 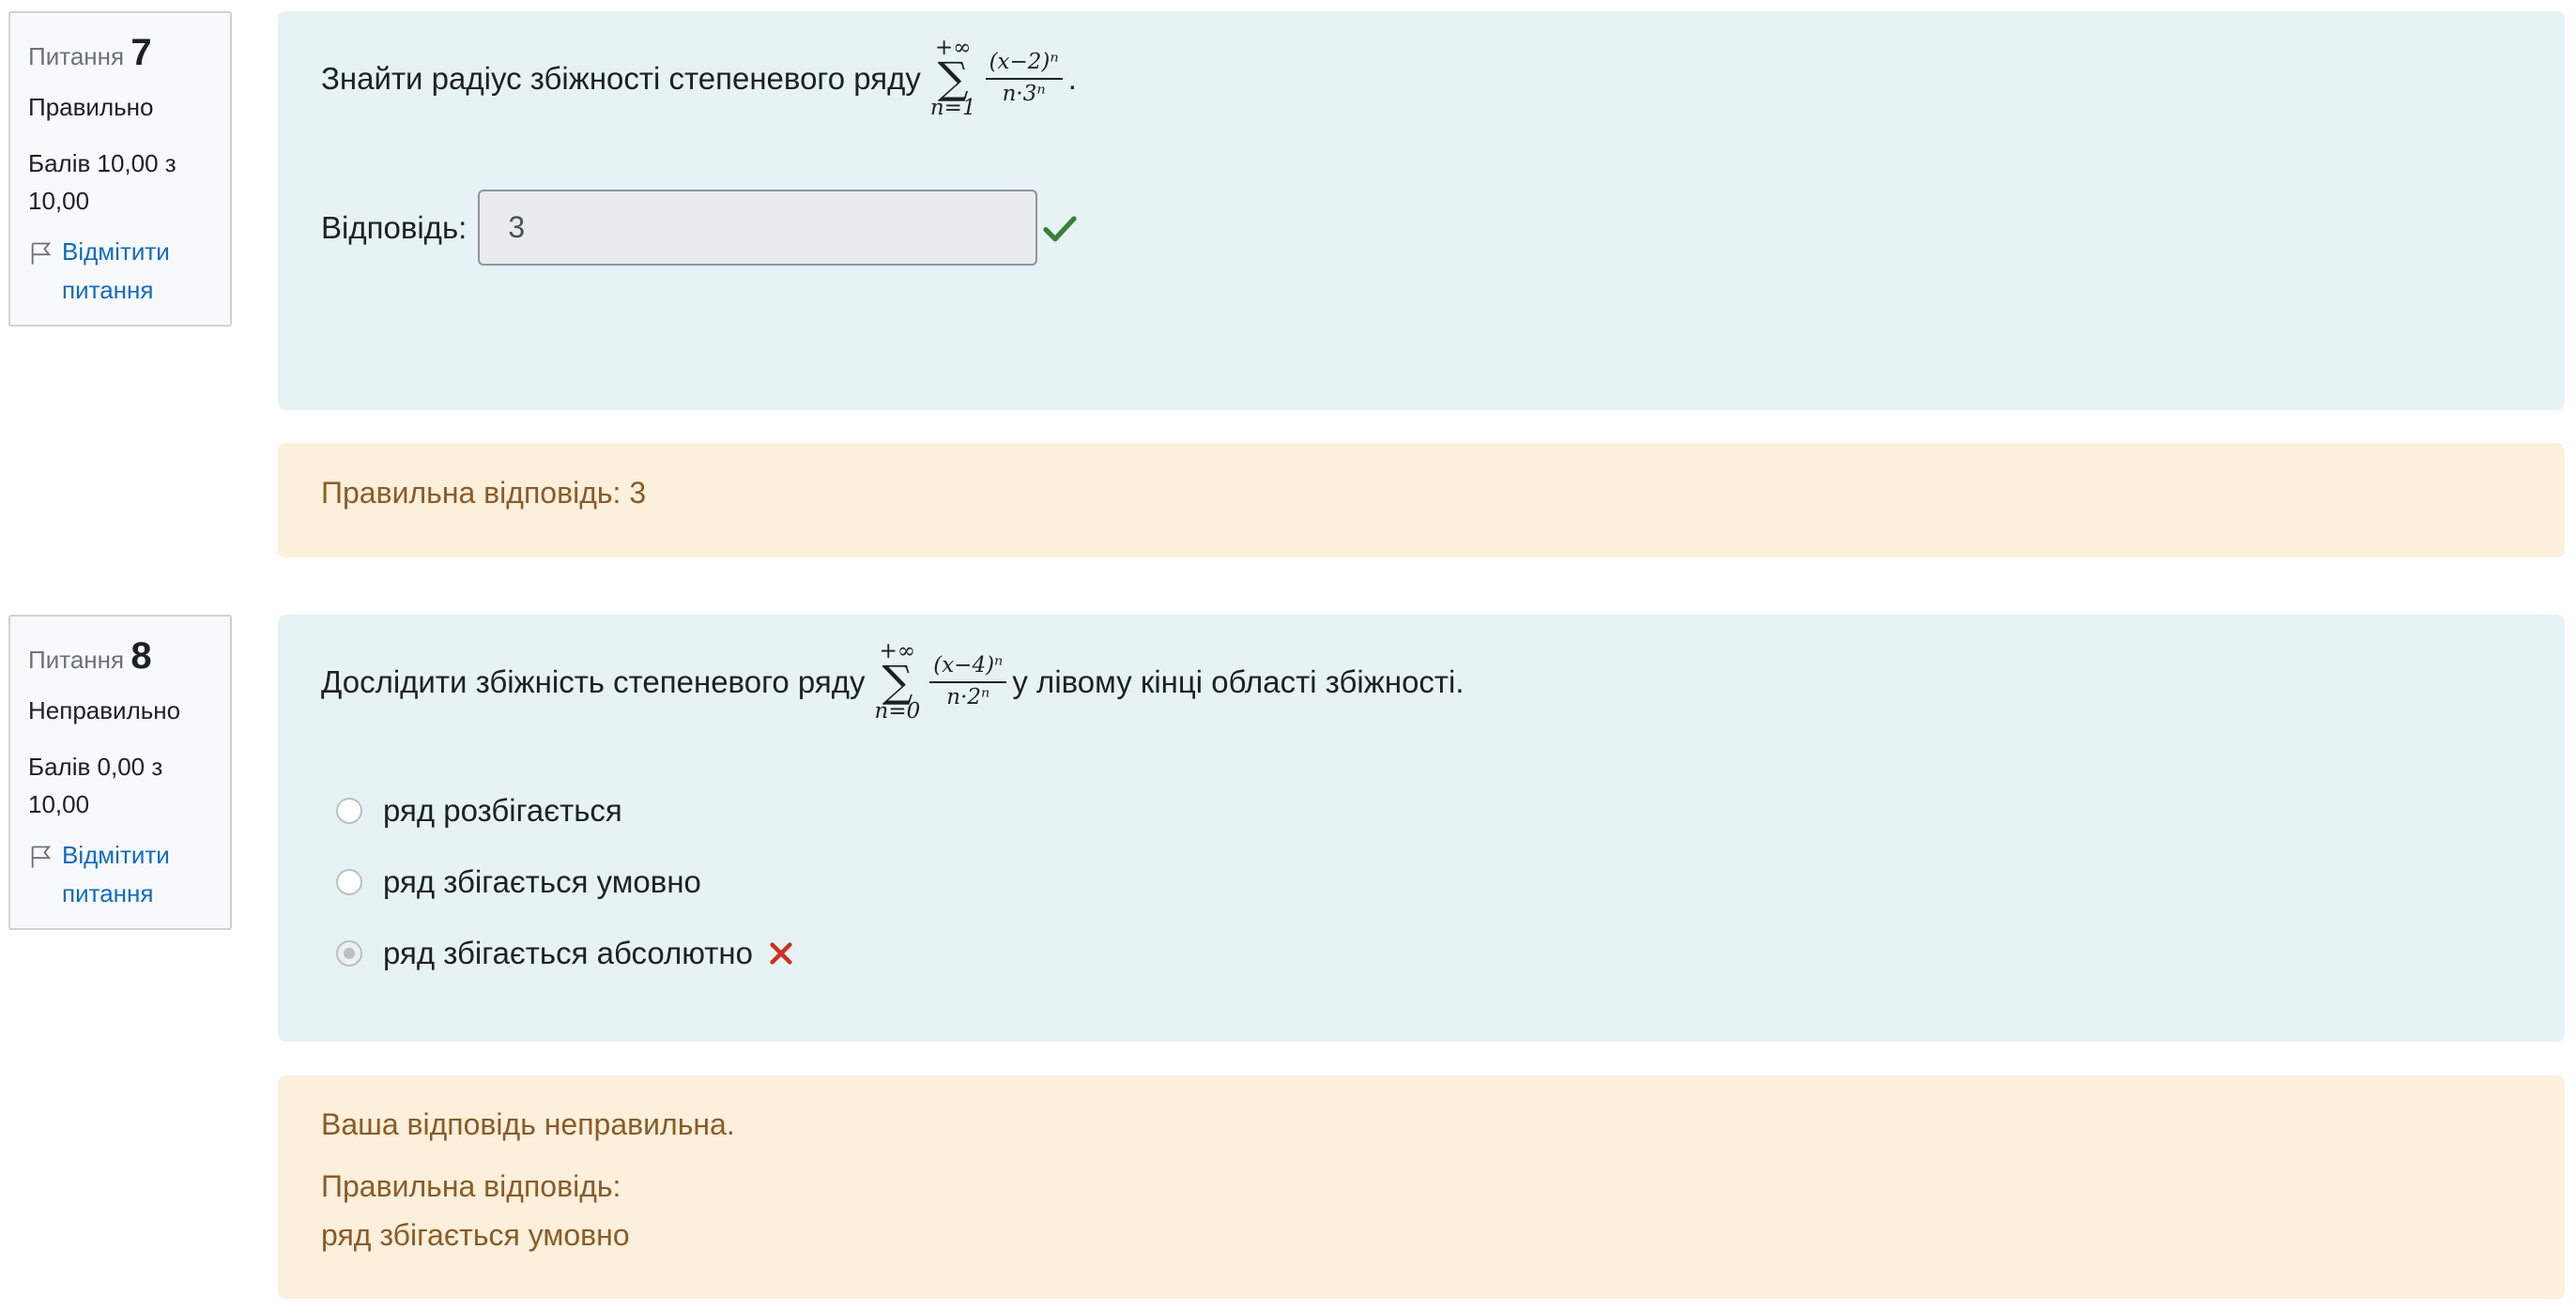 I want to click on question-text-before: Дослідити збіжність степеневого ряду, so click(x=594, y=681).